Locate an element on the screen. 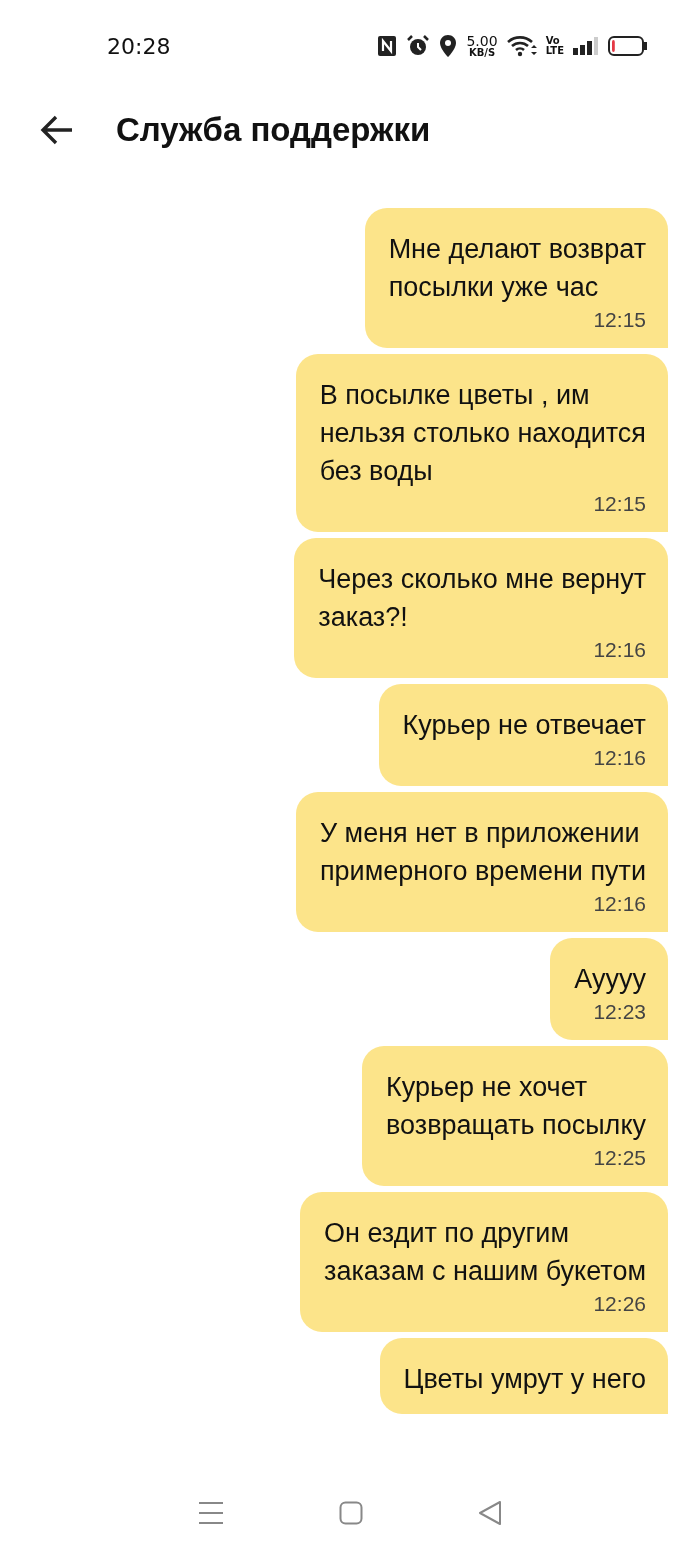 The height and width of the screenshot is (1556, 700). home-icon is located at coordinates (351, 1513).